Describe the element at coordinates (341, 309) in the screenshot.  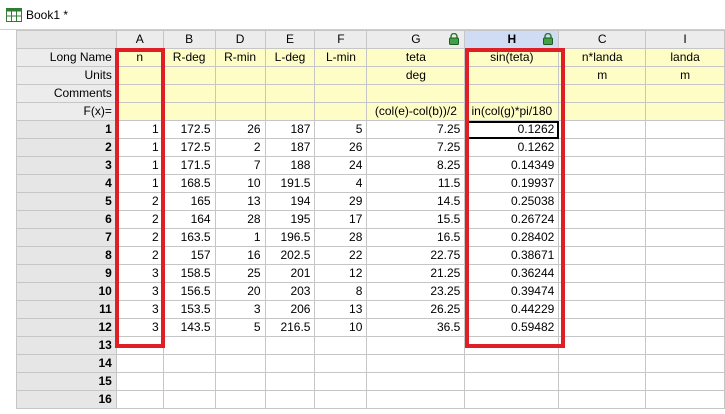
I see `data-cell: 13` at that location.